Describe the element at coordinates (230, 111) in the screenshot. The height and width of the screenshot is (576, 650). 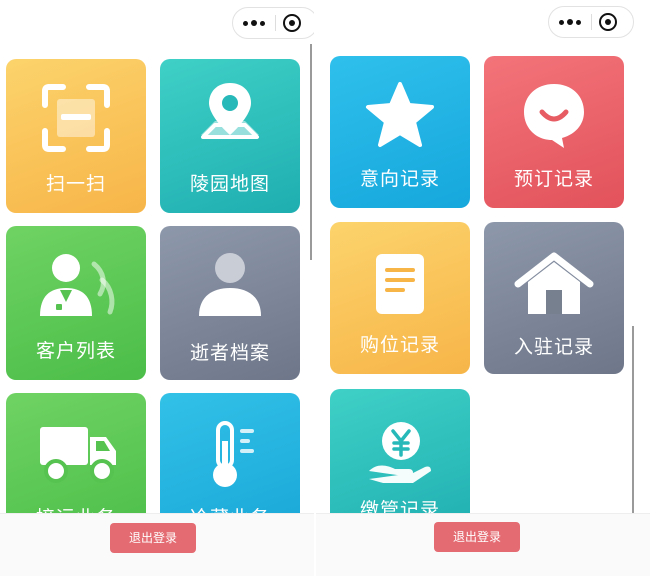
I see `map-pin-icon` at that location.